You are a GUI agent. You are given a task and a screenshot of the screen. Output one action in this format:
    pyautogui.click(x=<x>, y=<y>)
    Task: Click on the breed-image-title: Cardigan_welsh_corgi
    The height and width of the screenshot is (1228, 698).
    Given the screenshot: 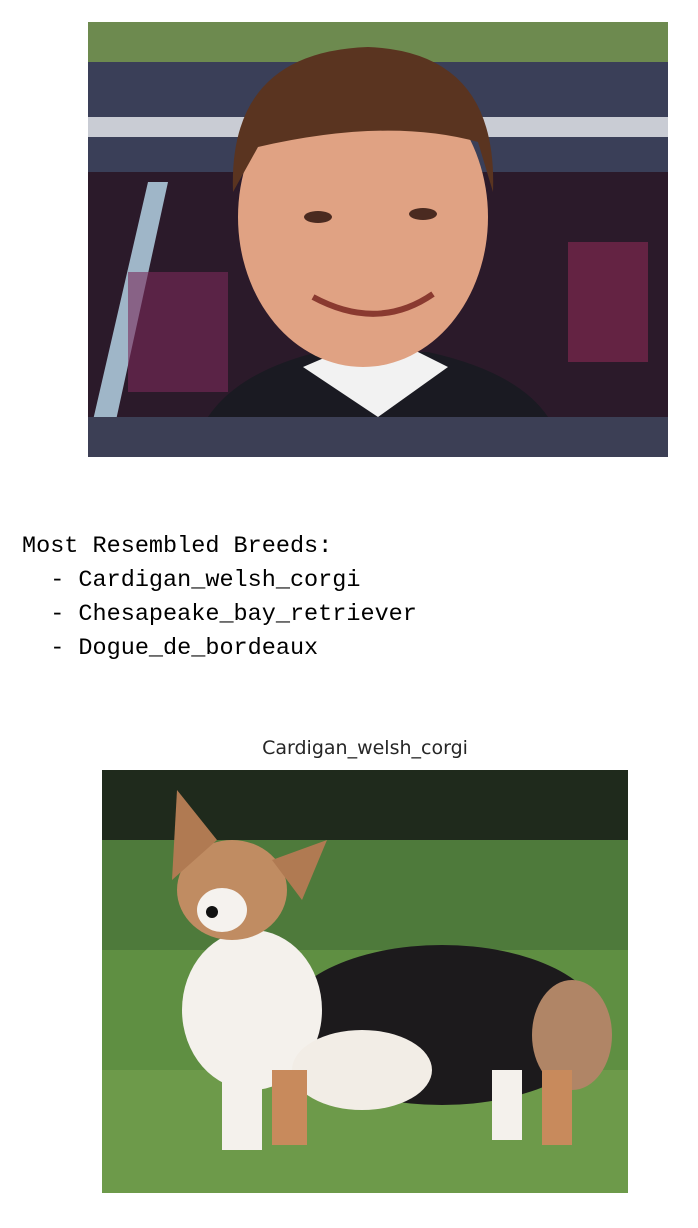 What is the action you would take?
    pyautogui.click(x=365, y=748)
    